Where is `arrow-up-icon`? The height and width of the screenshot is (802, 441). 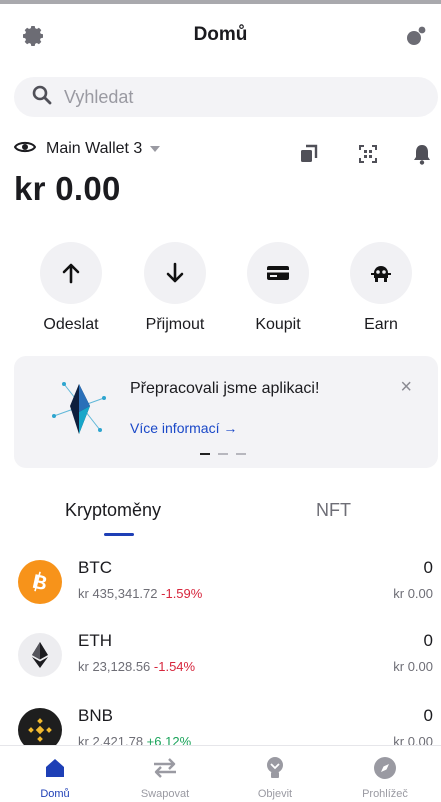
arrow-up-icon is located at coordinates (71, 273).